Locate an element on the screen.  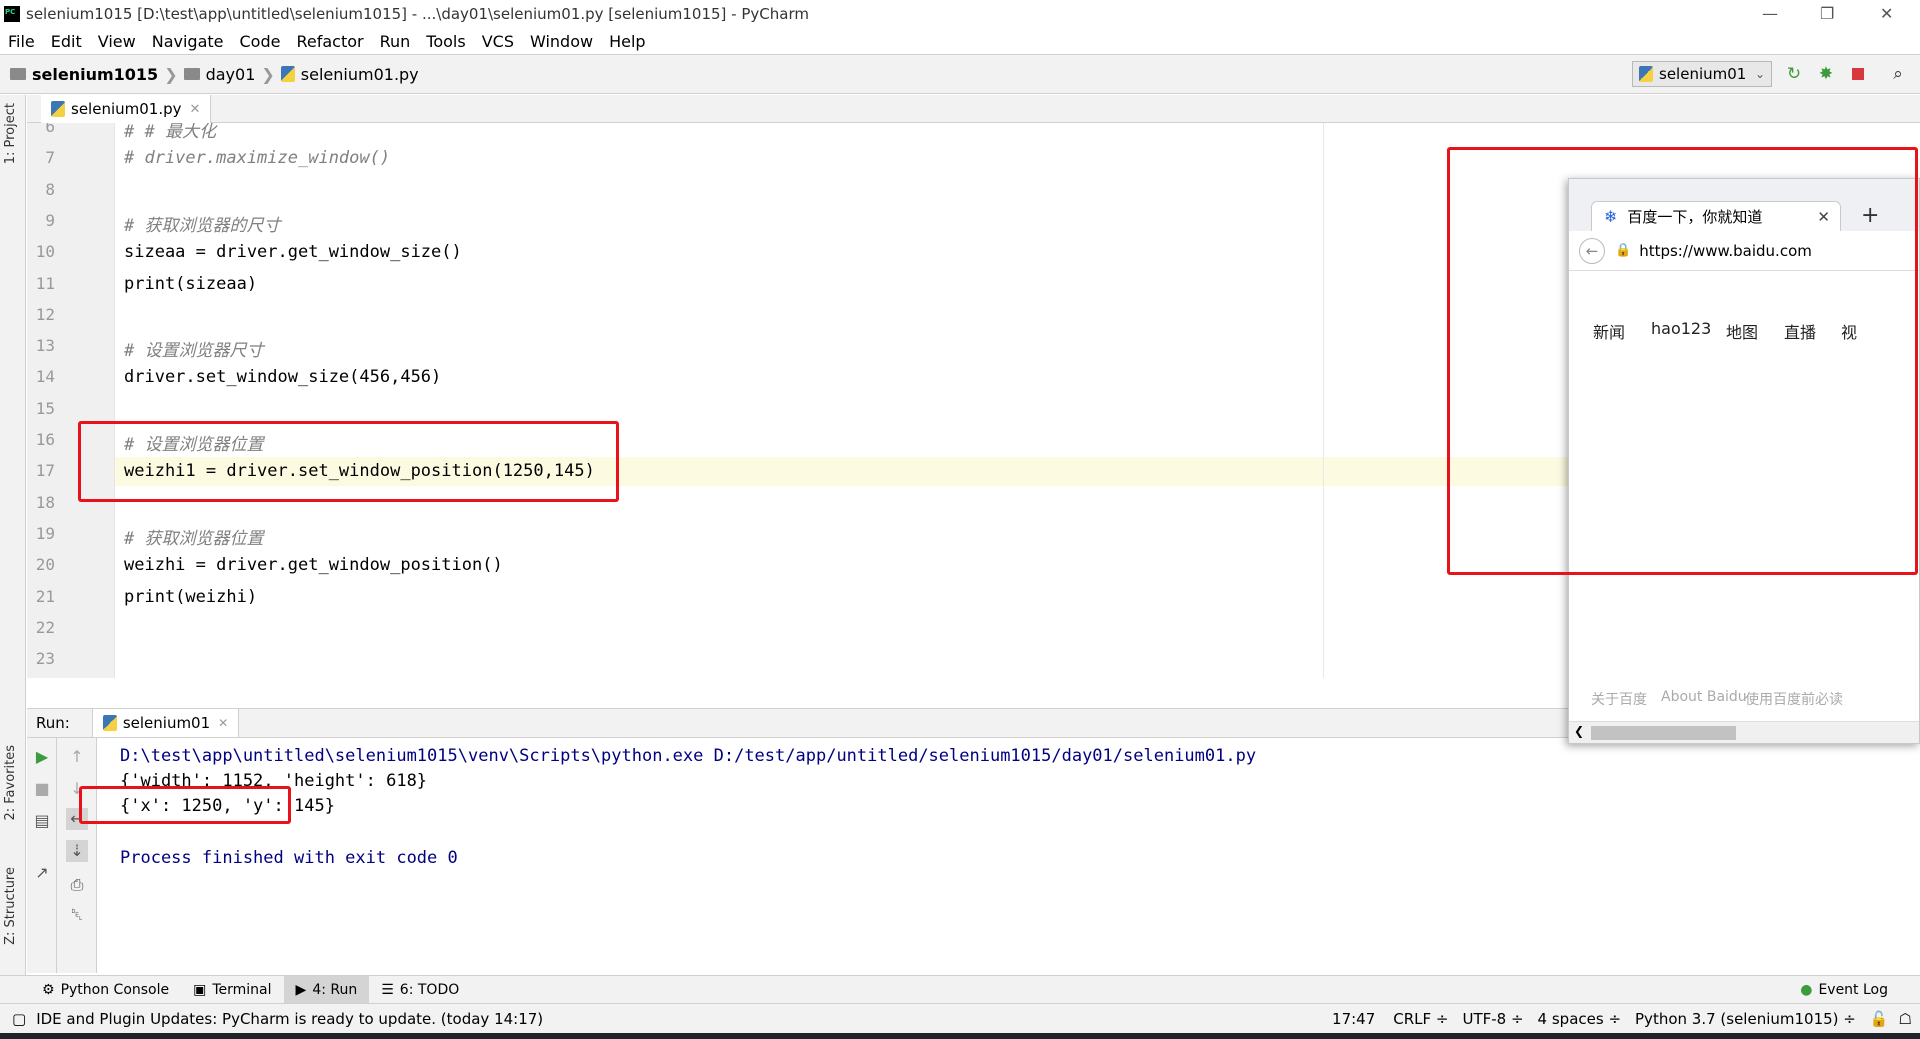
trash-icon: ␡ is located at coordinates (77, 915).